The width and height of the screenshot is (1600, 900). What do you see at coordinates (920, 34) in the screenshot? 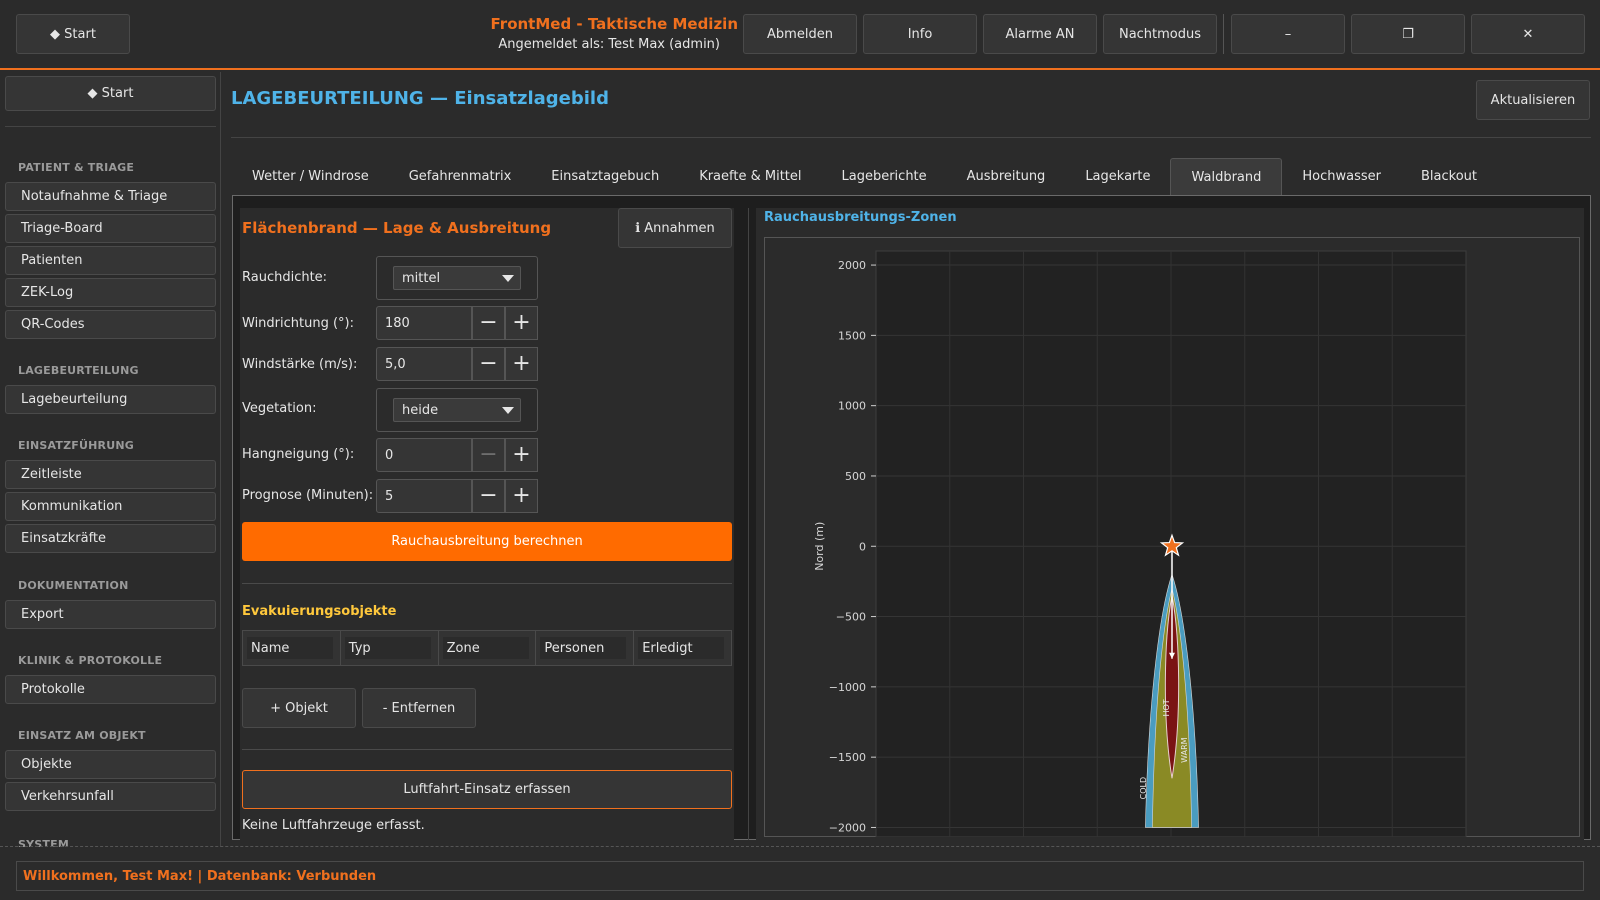
I see `info-button: Info` at bounding box center [920, 34].